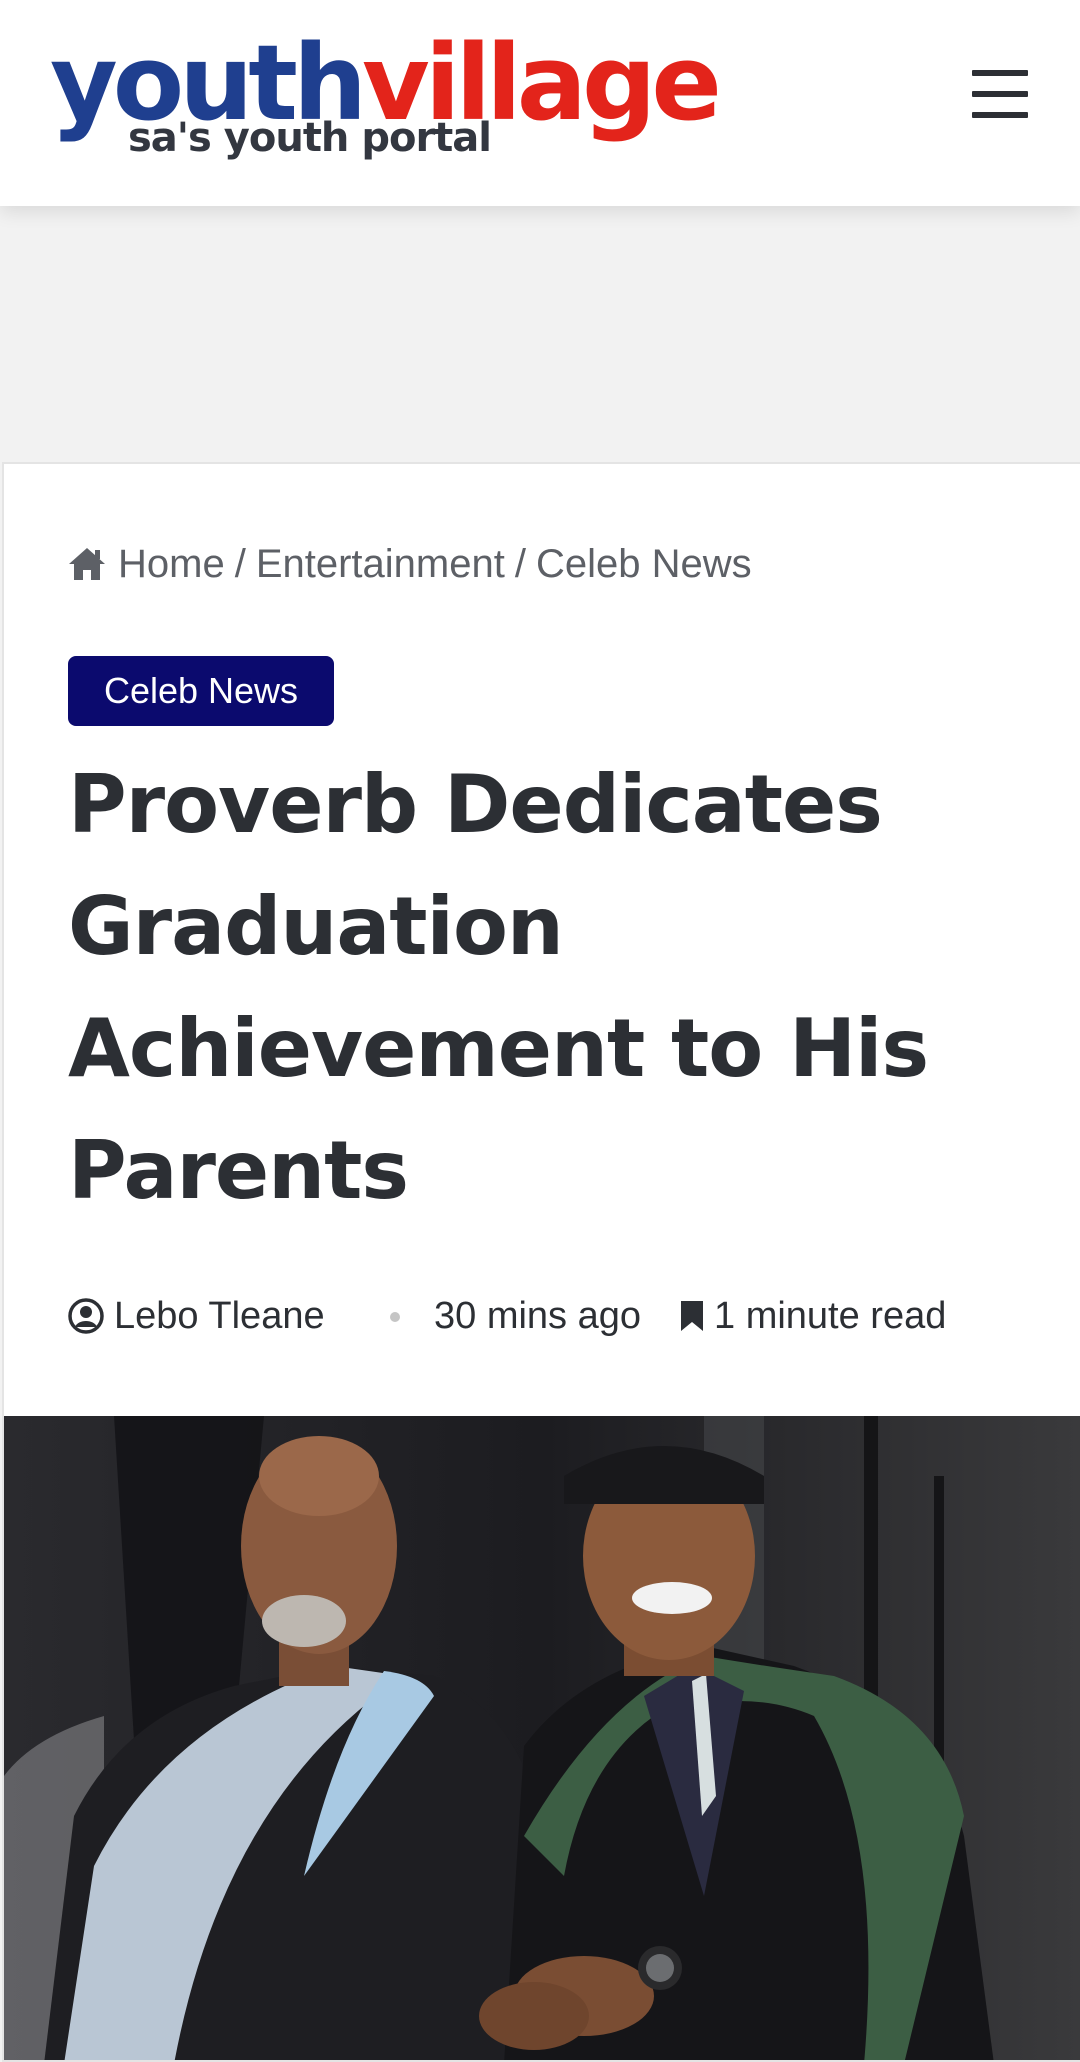 Image resolution: width=1080 pixels, height=2062 pixels. What do you see at coordinates (386, 98) in the screenshot?
I see `site-logo: youthvillage sa's youth portal` at bounding box center [386, 98].